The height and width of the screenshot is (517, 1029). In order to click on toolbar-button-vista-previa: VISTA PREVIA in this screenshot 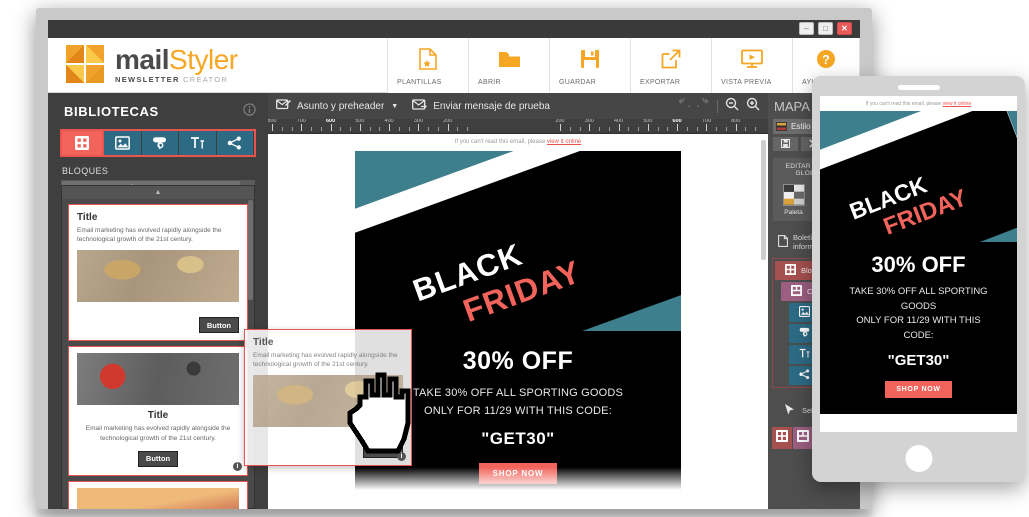, I will do `click(751, 65)`.